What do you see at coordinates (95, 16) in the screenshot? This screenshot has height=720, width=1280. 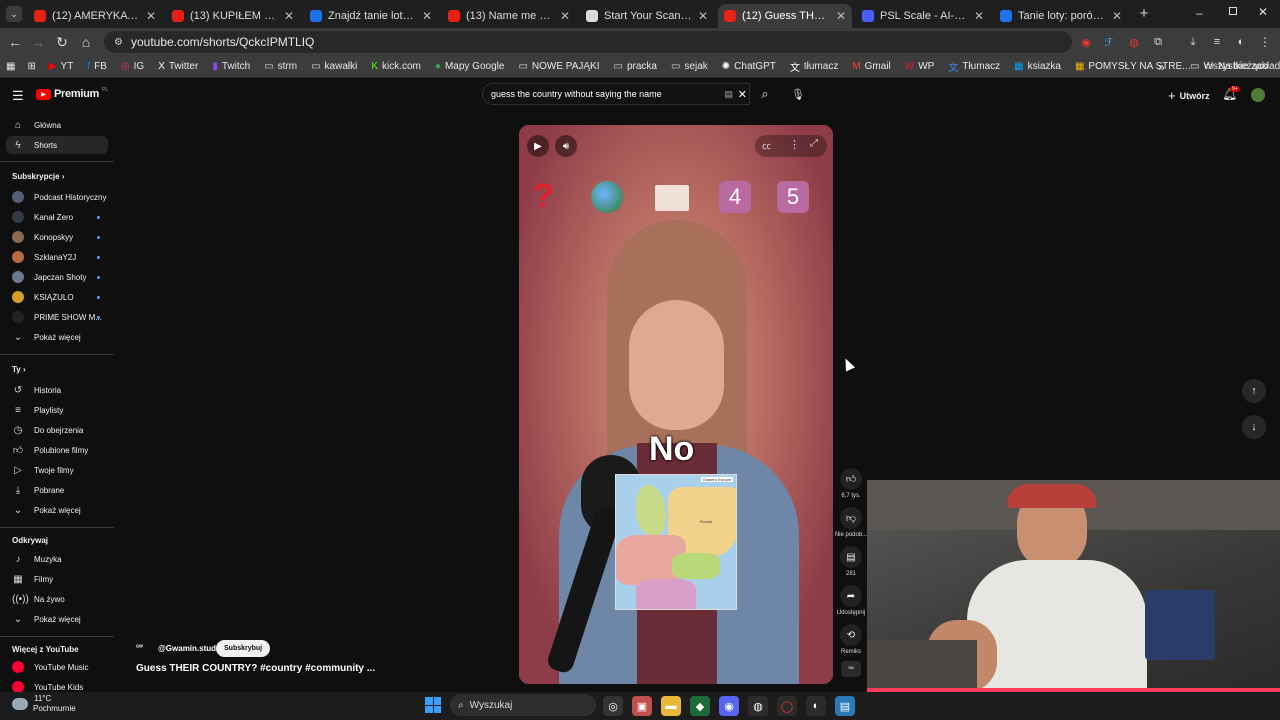 I see `browser-tab: (12) AMERYKA ŚCIĄGA PO ✕` at bounding box center [95, 16].